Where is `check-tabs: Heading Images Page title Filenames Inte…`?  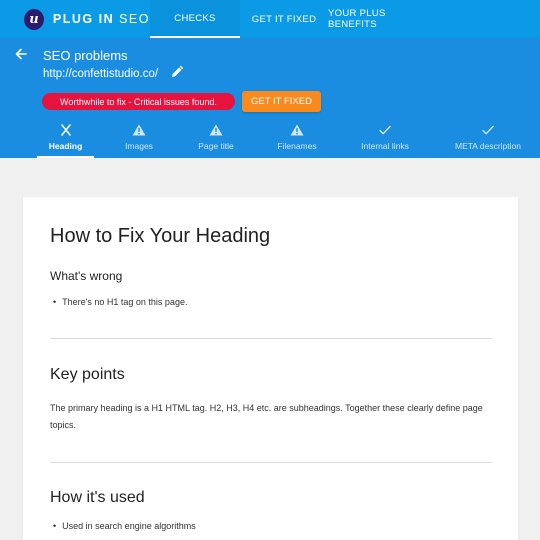
check-tabs: Heading Images Page title Filenames Inte… is located at coordinates (270, 140).